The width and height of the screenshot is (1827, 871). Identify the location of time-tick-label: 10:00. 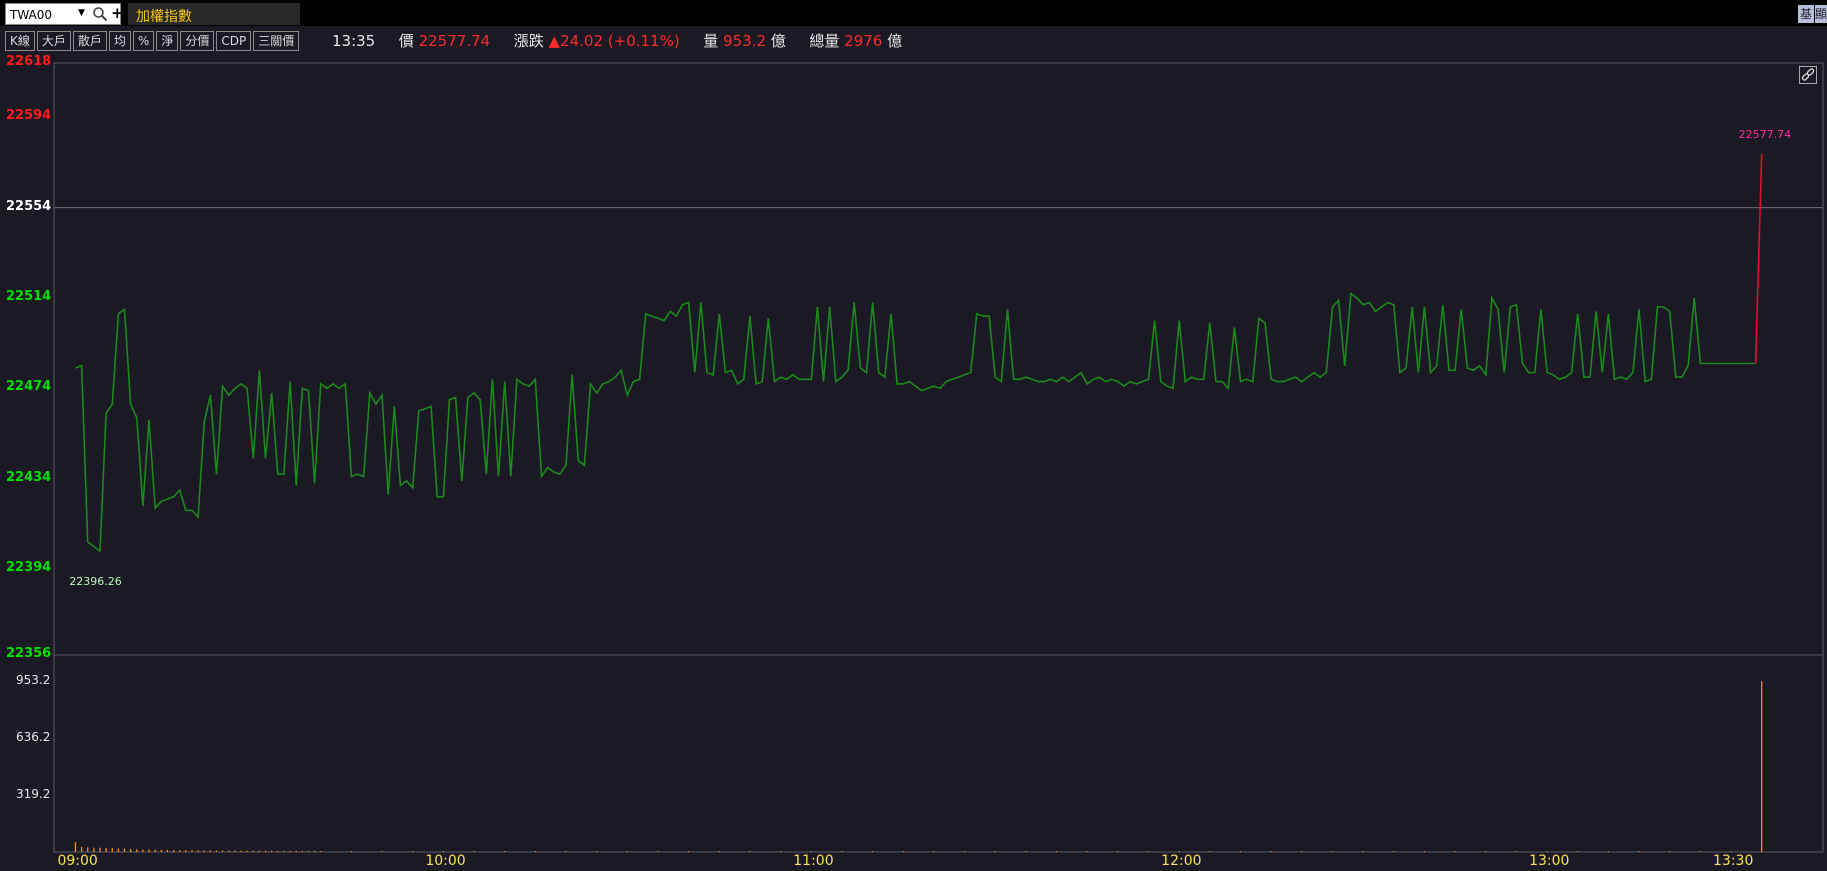
(445, 861).